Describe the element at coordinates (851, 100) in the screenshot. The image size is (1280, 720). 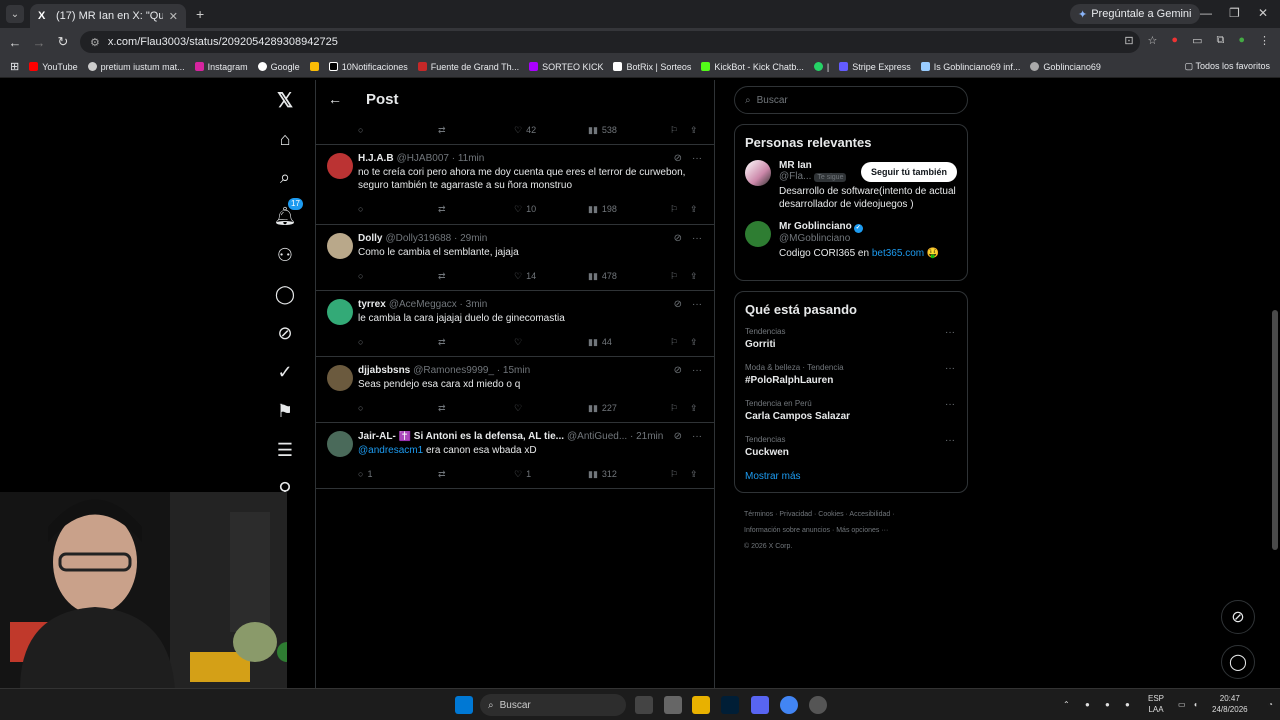
I see `search-input: ⌕ Buscar` at that location.